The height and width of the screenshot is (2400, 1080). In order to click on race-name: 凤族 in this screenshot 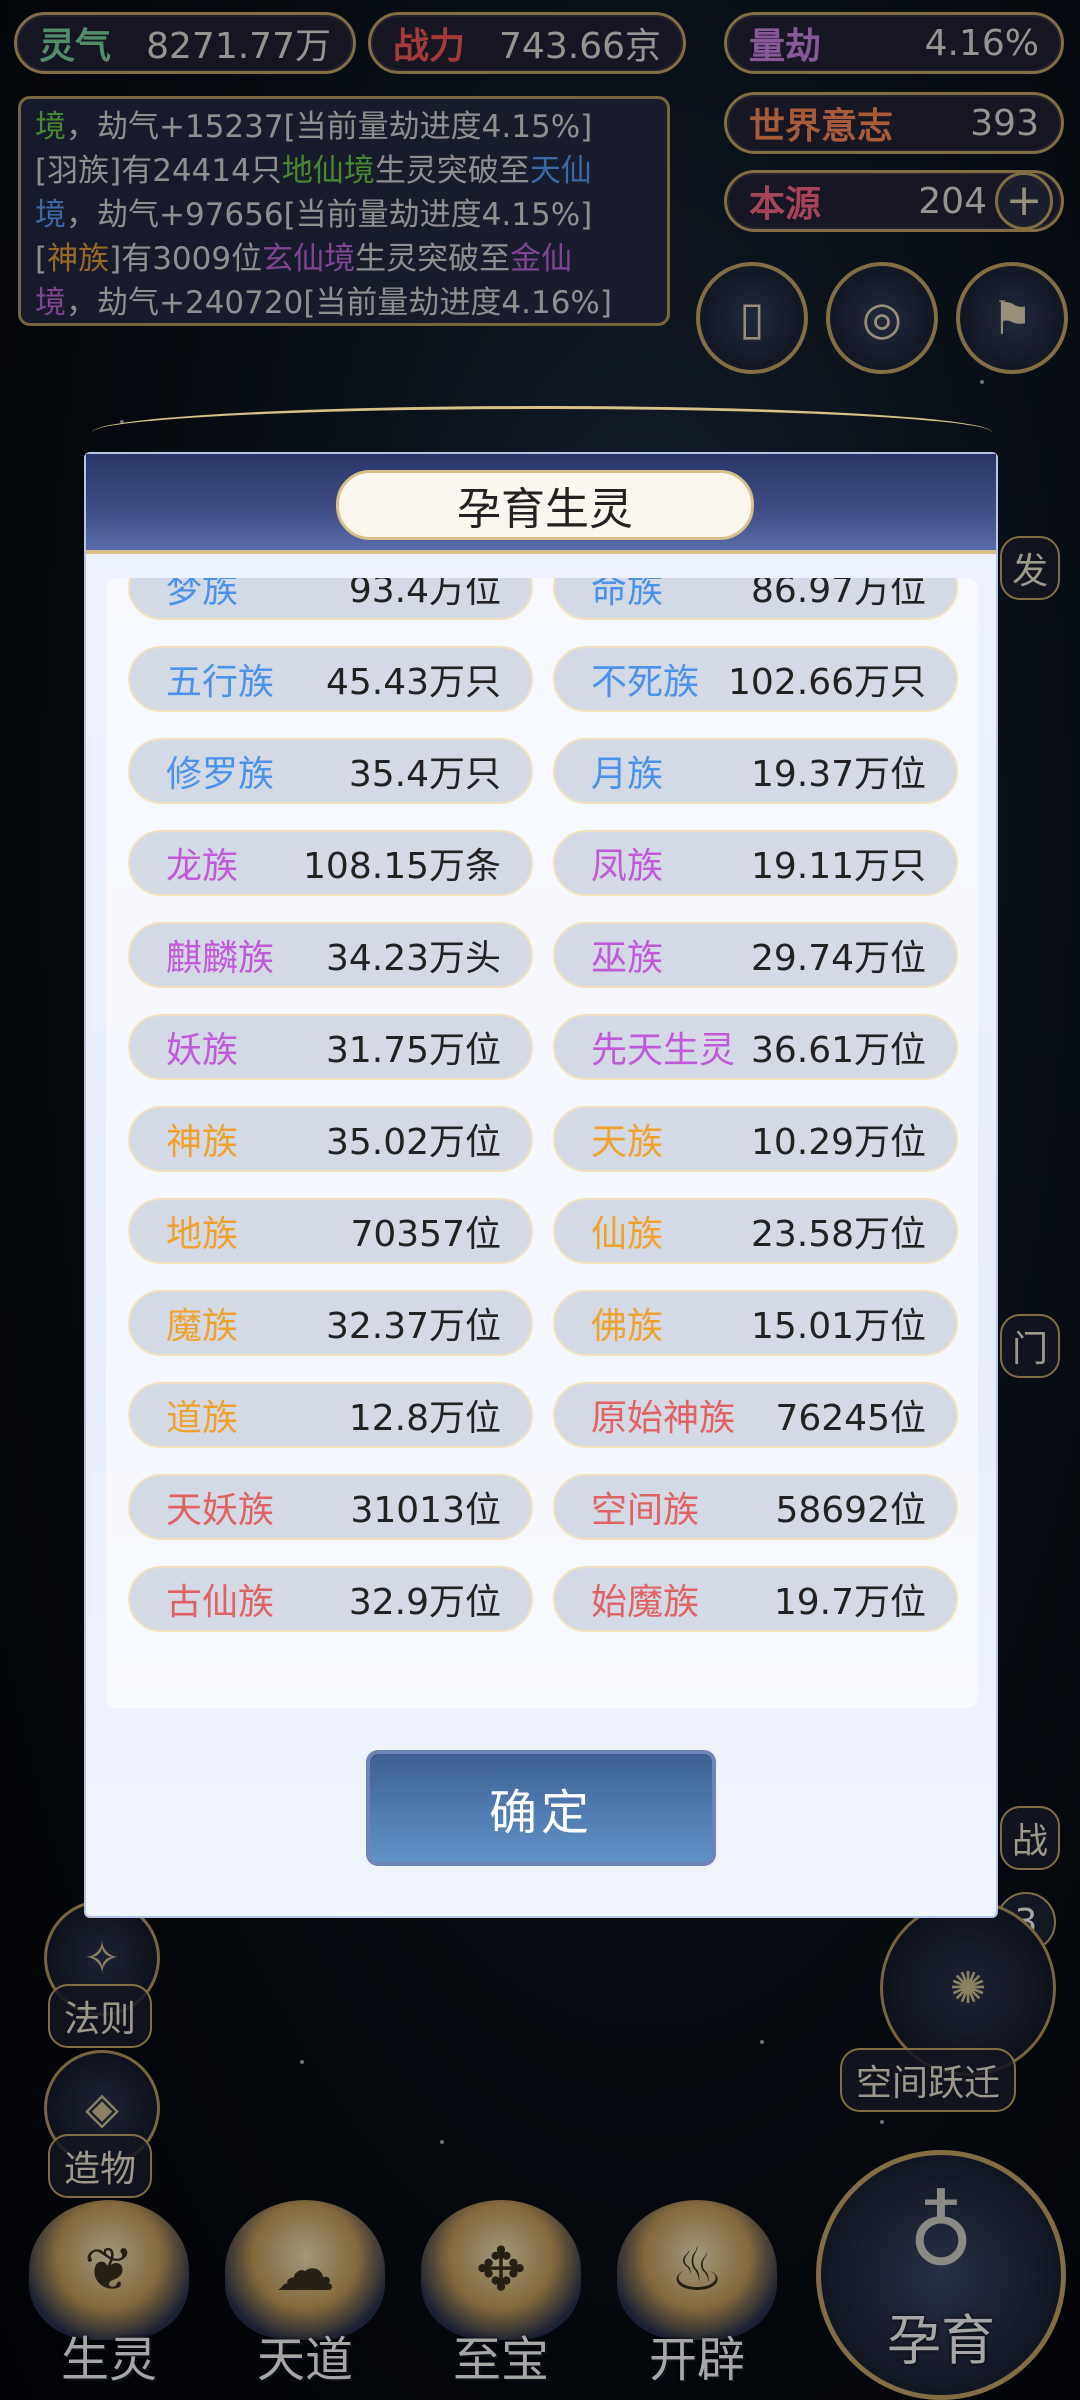, I will do `click(627, 866)`.